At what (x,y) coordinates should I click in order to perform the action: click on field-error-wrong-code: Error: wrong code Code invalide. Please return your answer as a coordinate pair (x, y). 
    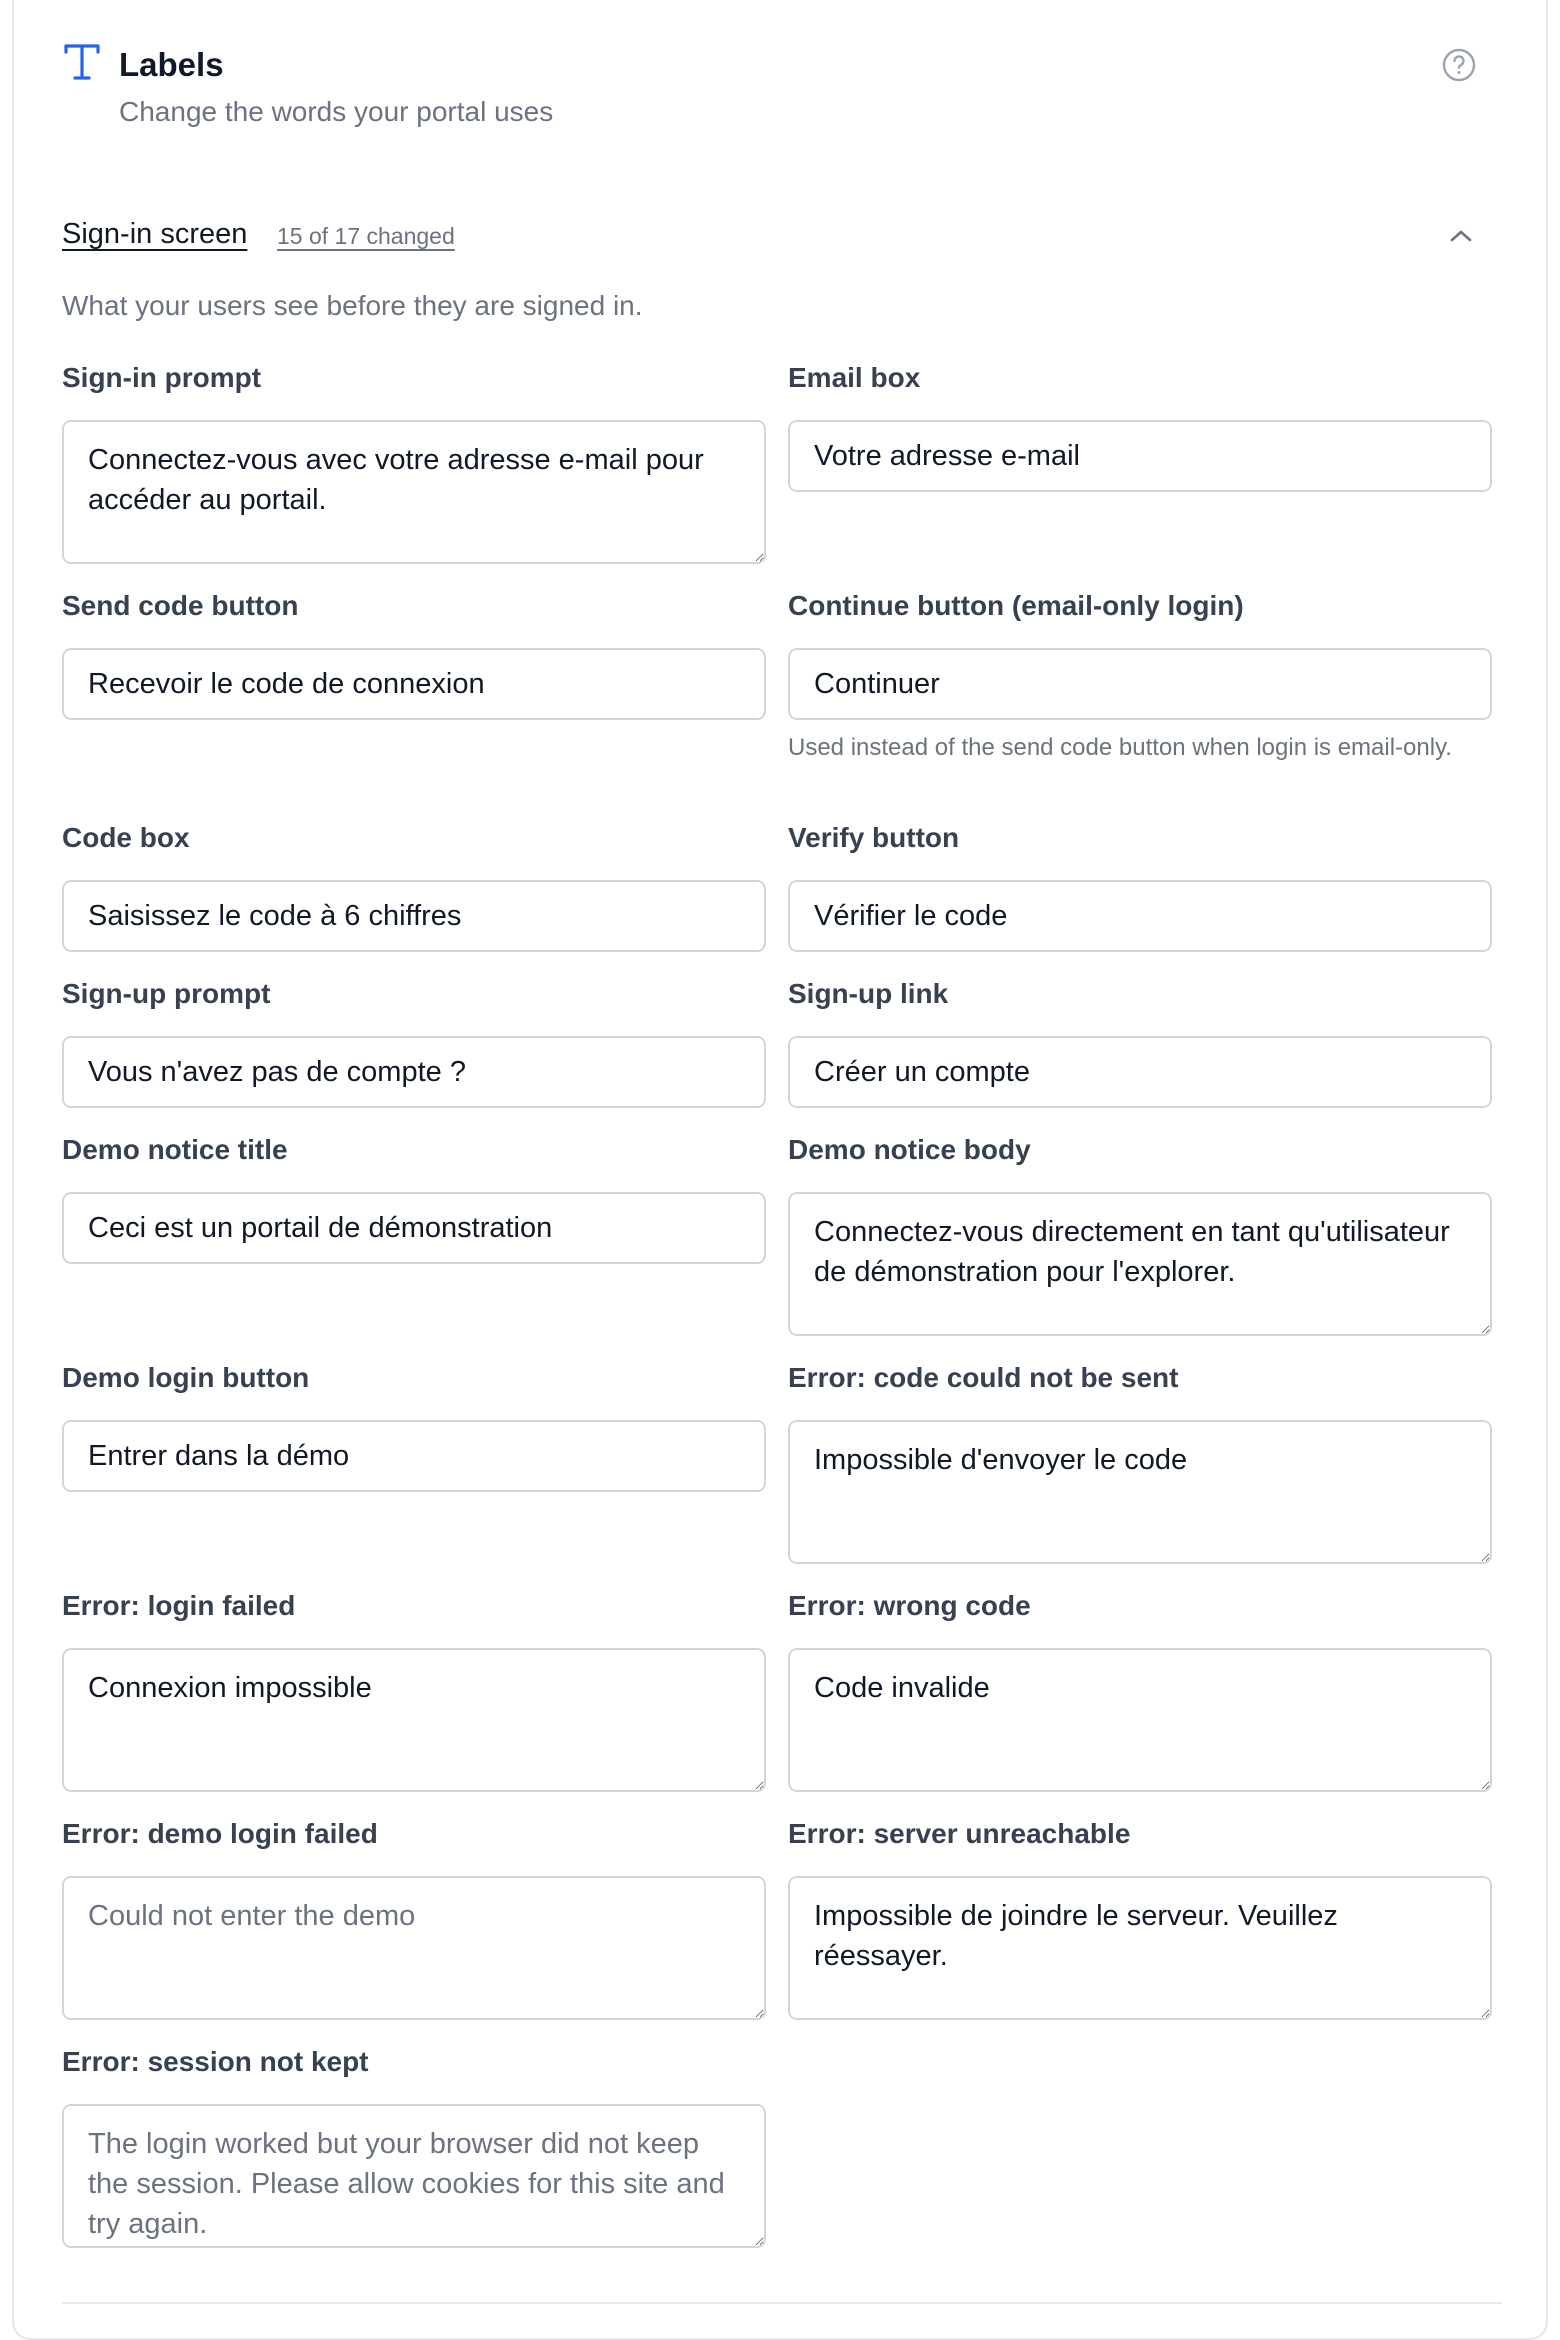
    Looking at the image, I should click on (1140, 1690).